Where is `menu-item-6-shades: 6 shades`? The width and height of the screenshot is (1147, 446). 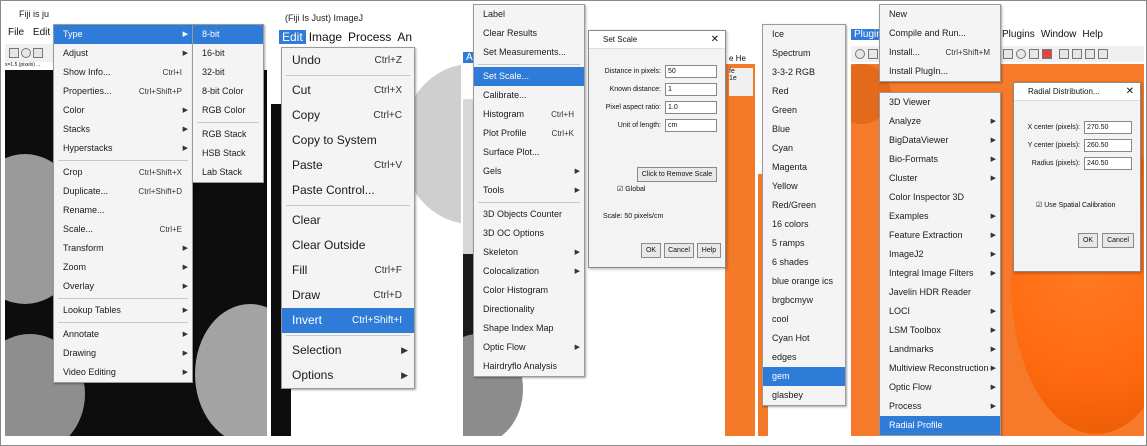
menu-item-6-shades: 6 shades is located at coordinates (804, 262).